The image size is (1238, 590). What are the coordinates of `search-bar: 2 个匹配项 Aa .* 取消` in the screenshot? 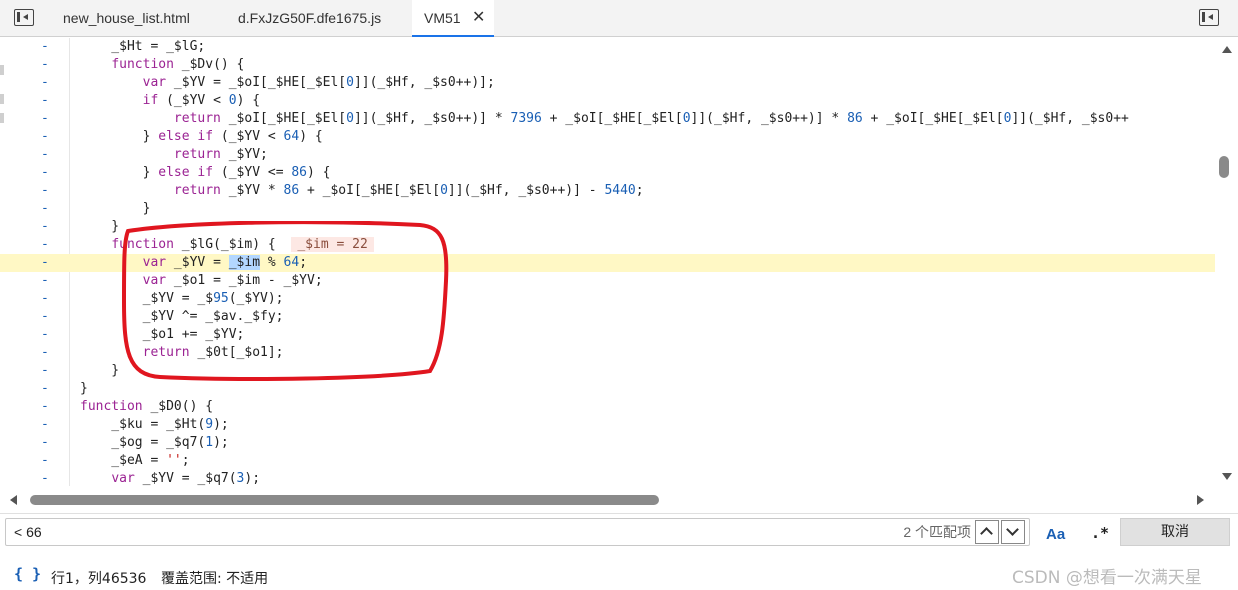 It's located at (619, 531).